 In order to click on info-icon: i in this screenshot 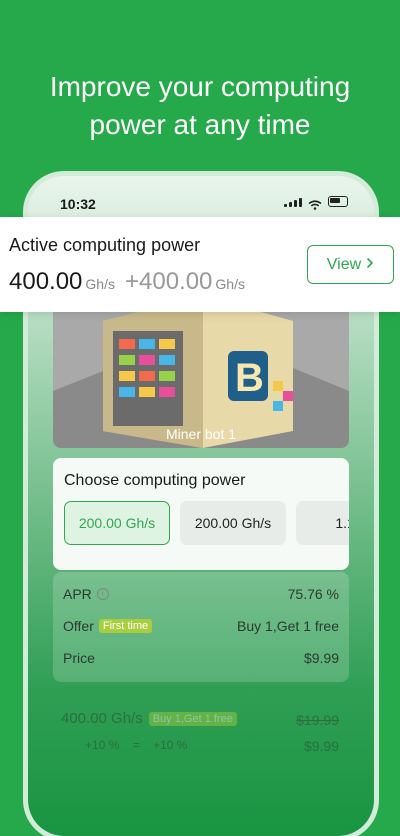, I will do `click(102, 594)`.